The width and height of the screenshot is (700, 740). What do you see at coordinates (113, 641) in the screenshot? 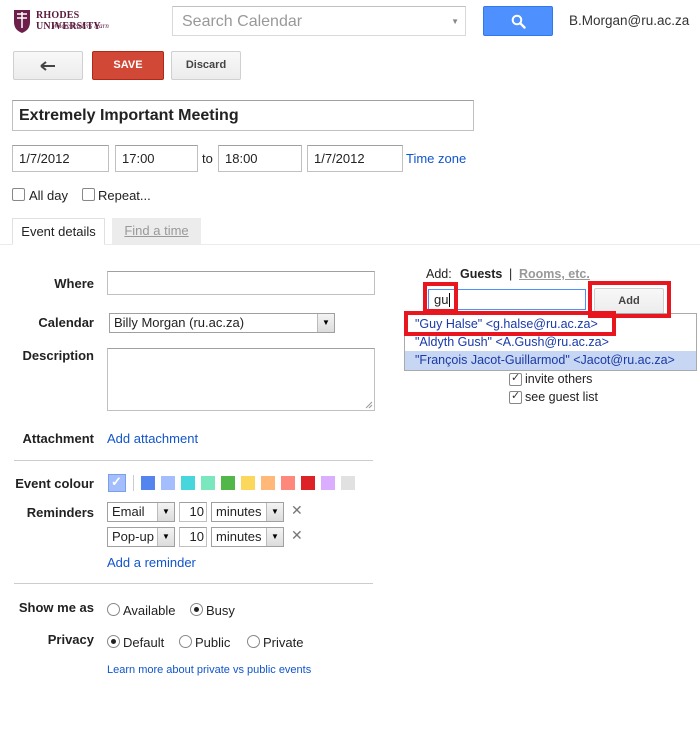
I see `privacy-default-radio` at bounding box center [113, 641].